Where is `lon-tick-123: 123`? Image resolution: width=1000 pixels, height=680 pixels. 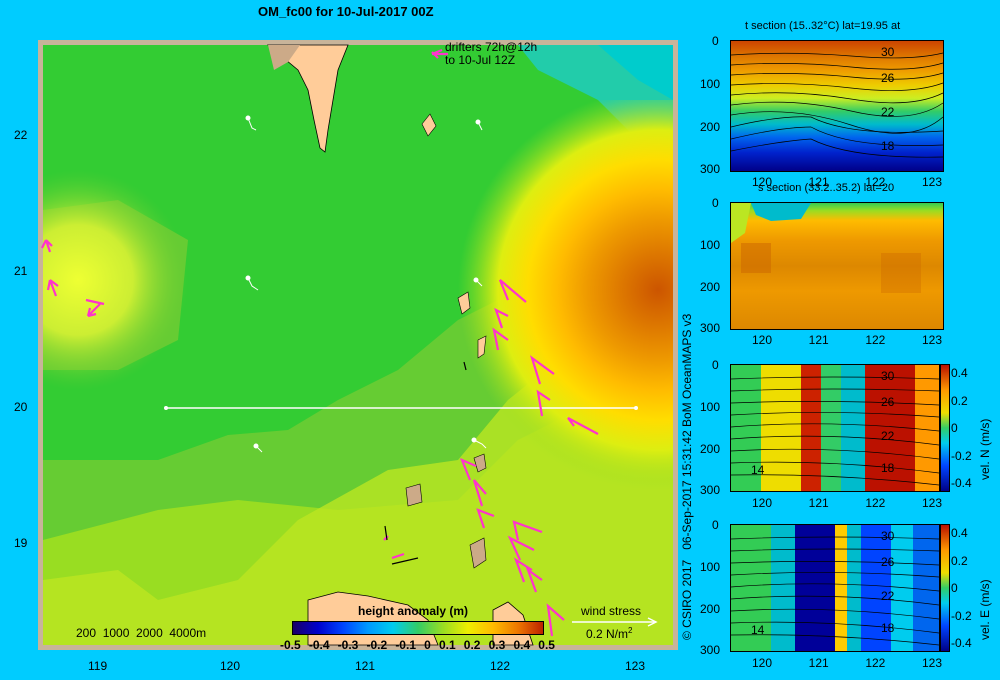 lon-tick-123: 123 is located at coordinates (635, 666).